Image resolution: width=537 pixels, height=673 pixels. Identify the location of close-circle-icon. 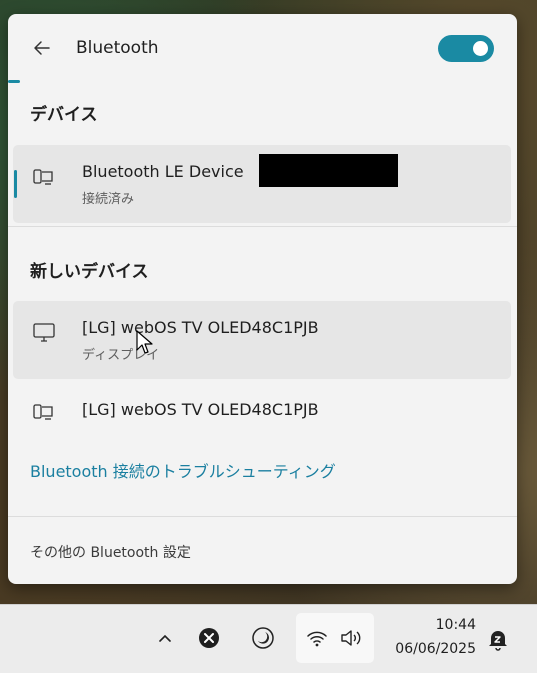
(209, 638).